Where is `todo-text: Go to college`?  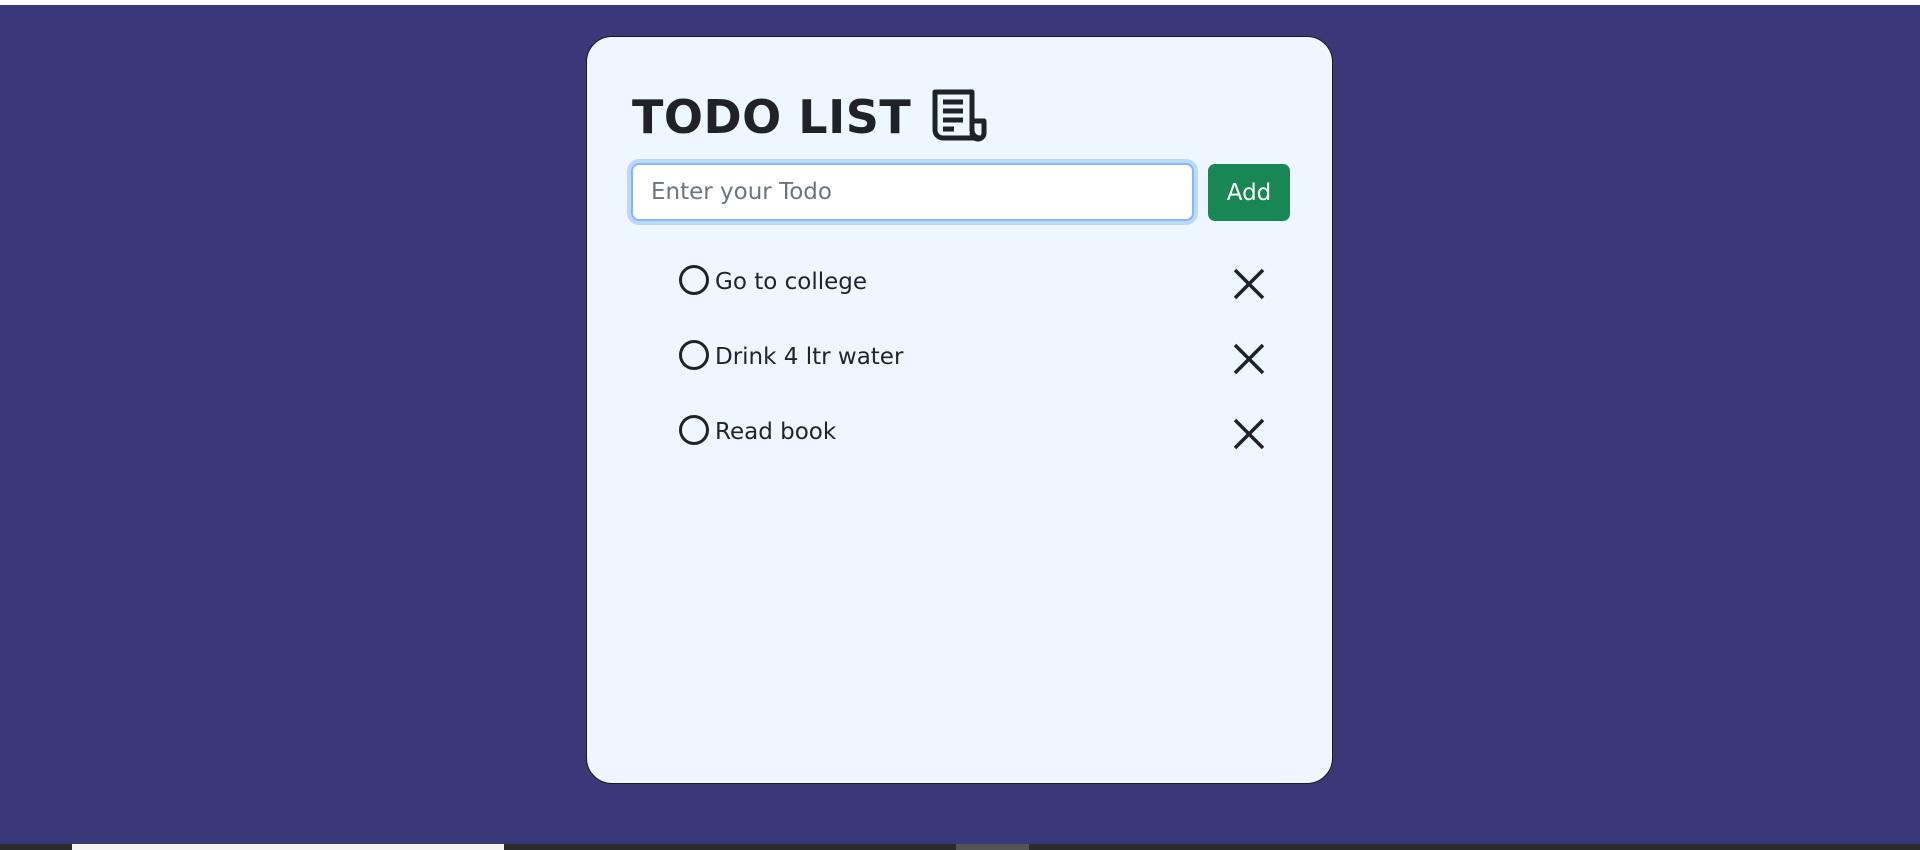
todo-text: Go to college is located at coordinates (791, 282).